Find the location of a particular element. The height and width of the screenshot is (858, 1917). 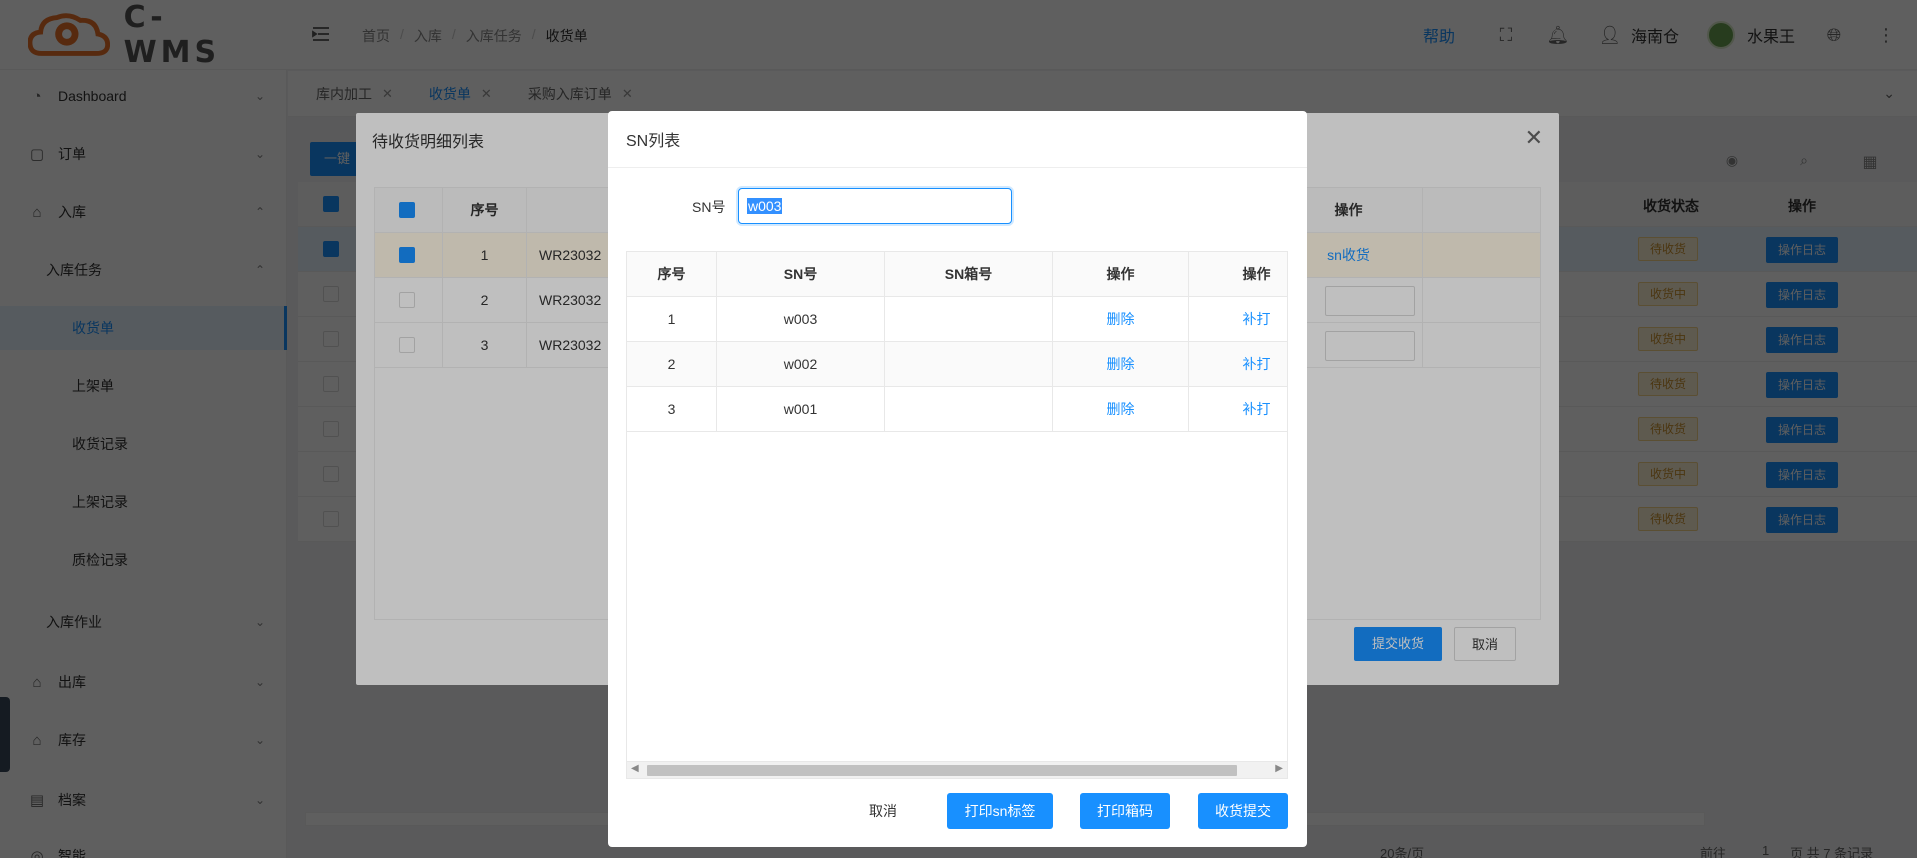

scroll-left-icon: ◀ is located at coordinates (635, 768).